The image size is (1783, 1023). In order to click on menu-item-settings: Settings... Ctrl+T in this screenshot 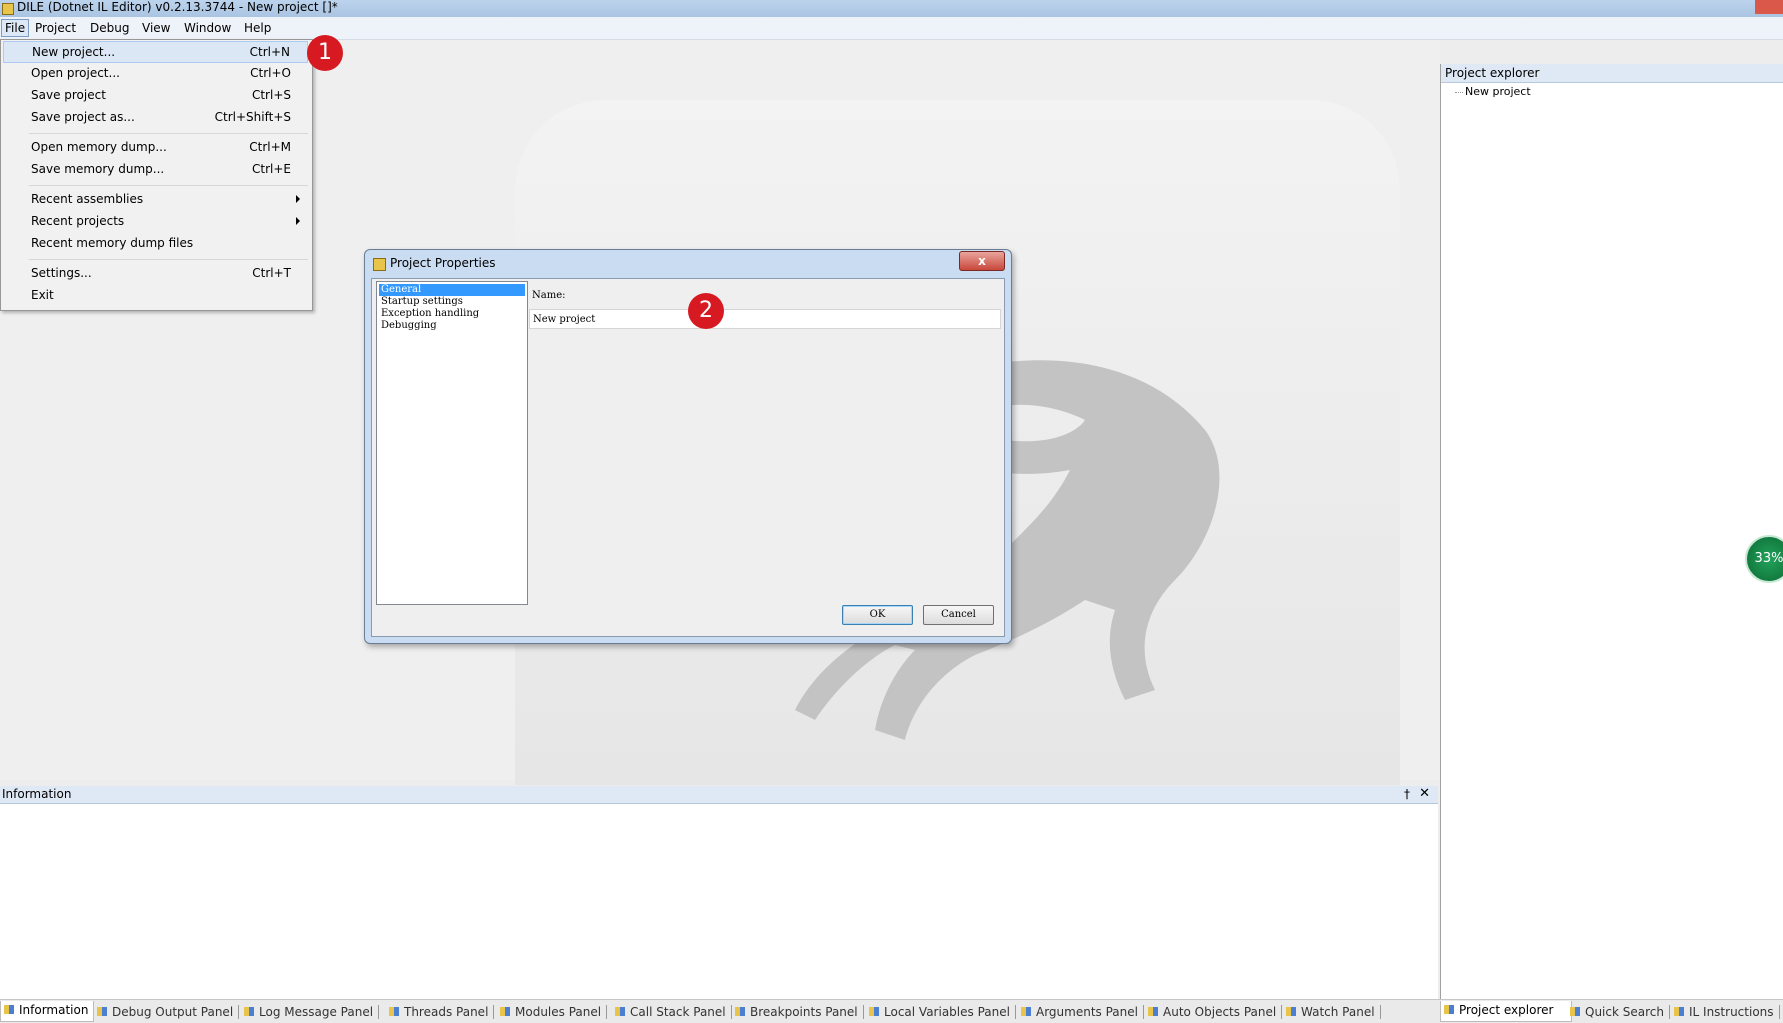, I will do `click(155, 274)`.